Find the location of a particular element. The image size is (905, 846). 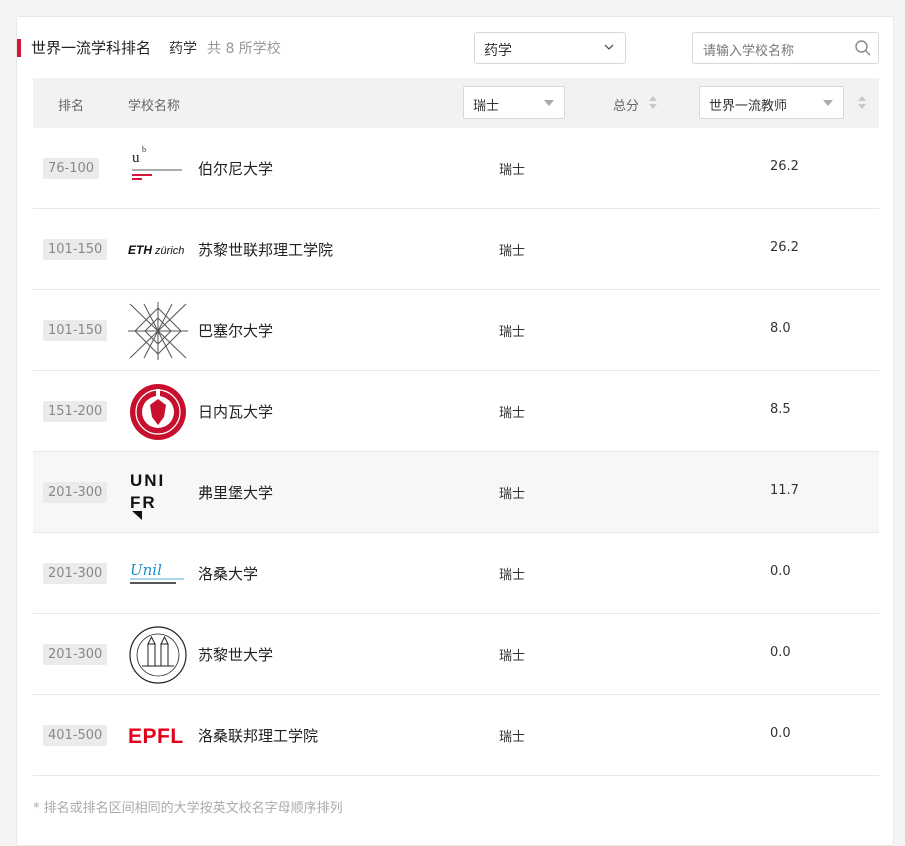

table-row: 201-300 UNI FR 弗里堡大学 瑞士 11.7 is located at coordinates (456, 492).